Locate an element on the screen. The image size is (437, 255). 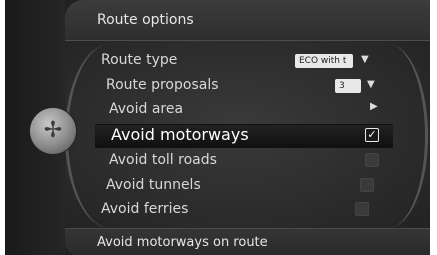
menu-item-label: Avoid area is located at coordinates (146, 109).